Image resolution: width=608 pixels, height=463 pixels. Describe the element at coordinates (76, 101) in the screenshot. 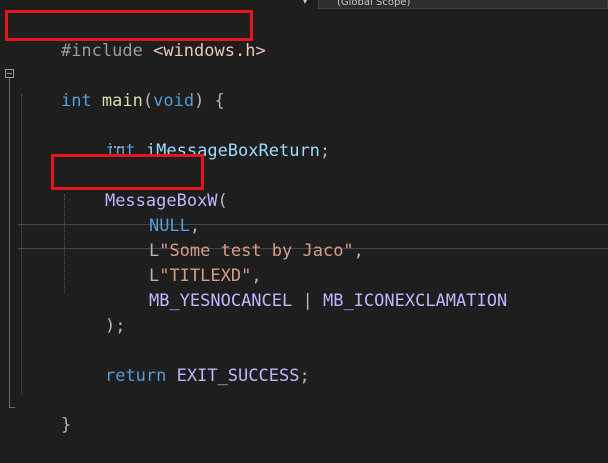

I see `type-keyword: int` at that location.